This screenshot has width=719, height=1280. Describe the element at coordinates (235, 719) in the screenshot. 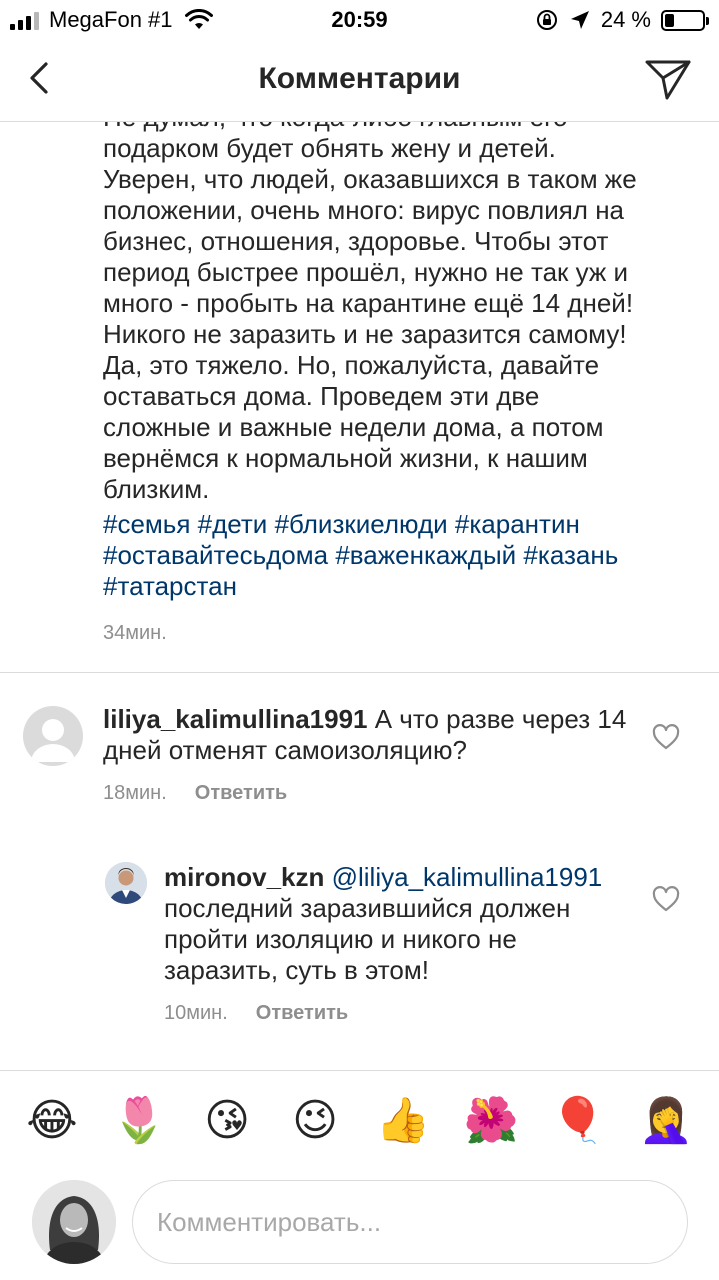

I see `comment-username: liliya_kalimullina1991` at that location.